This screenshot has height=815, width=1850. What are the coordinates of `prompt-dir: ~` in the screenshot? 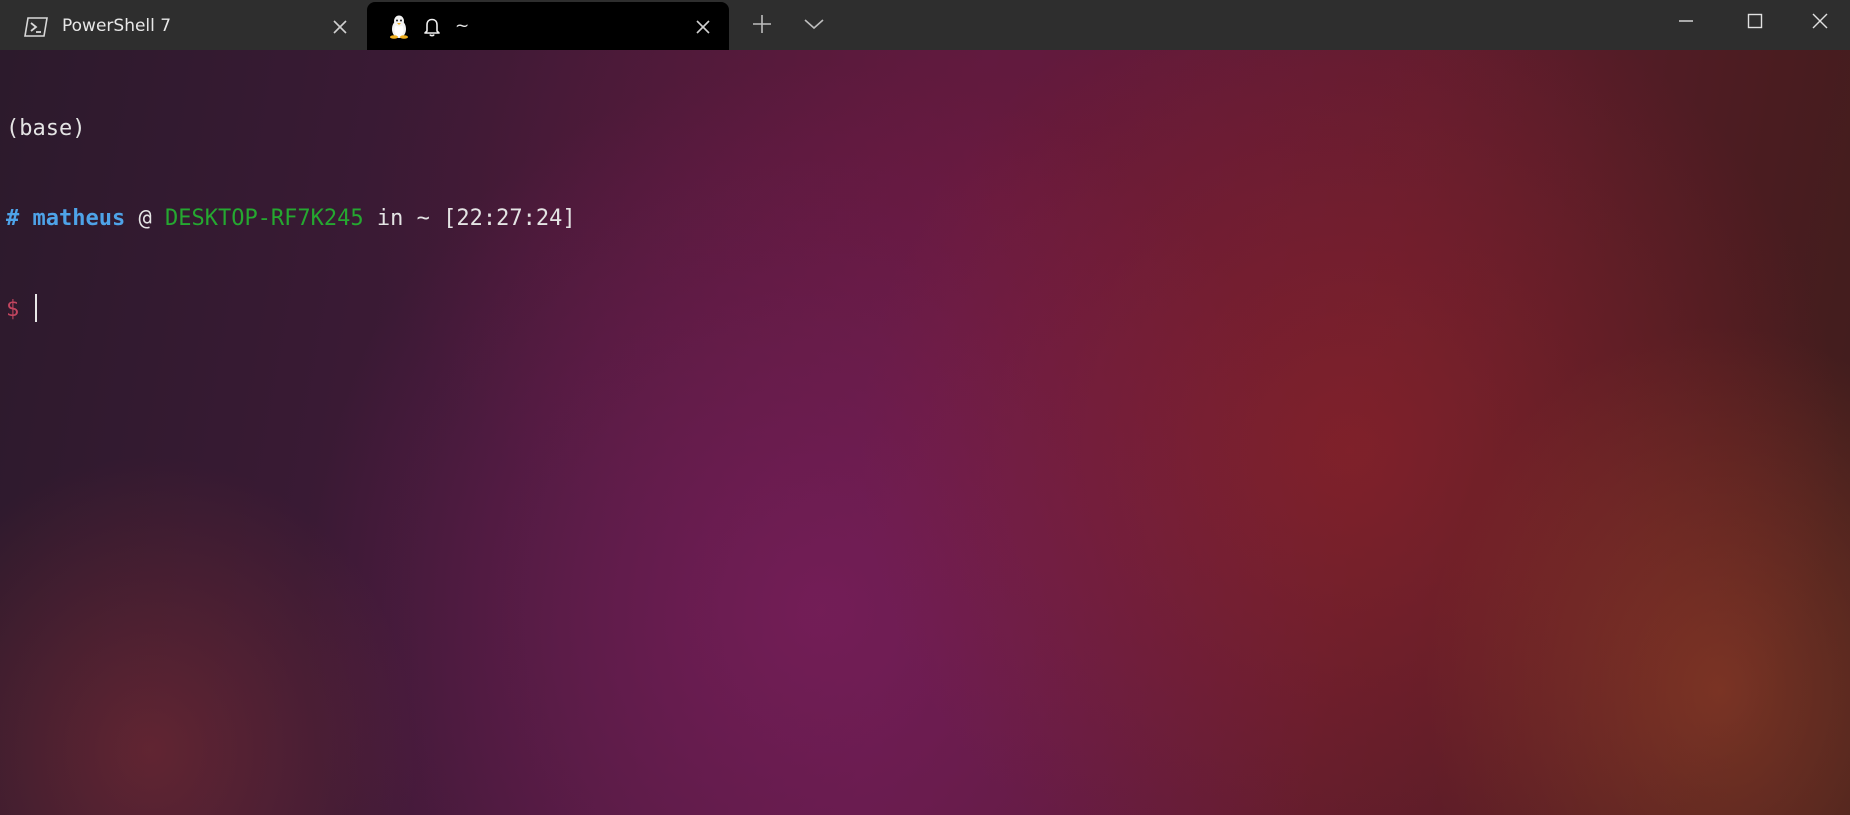 It's located at (423, 218).